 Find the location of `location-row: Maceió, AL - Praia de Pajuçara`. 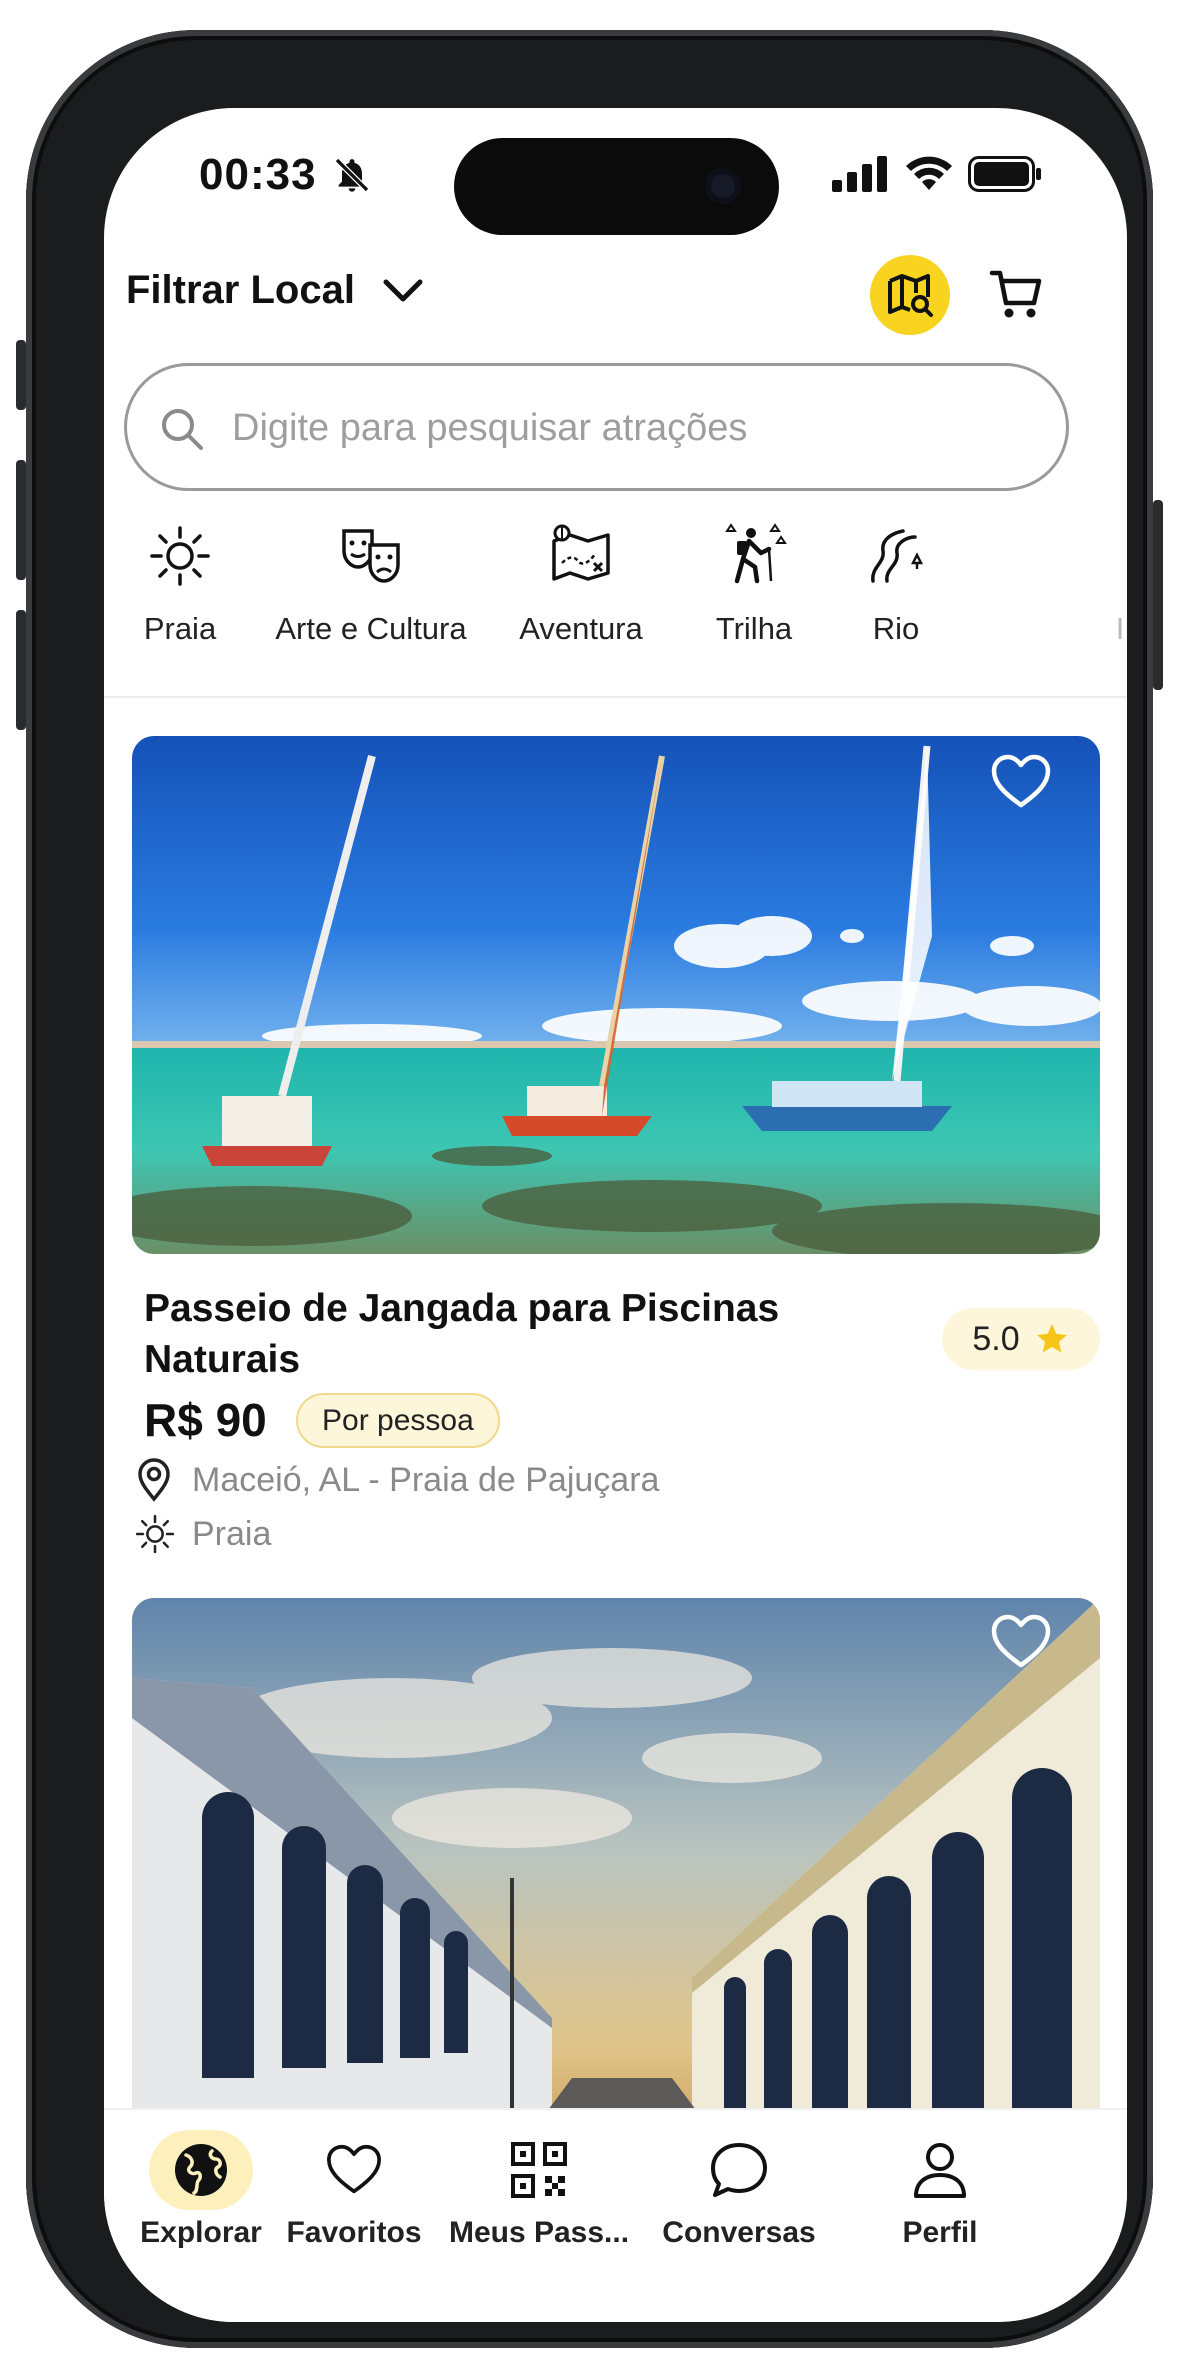

location-row: Maceió, AL - Praia de Pajuçara is located at coordinates (396, 1480).